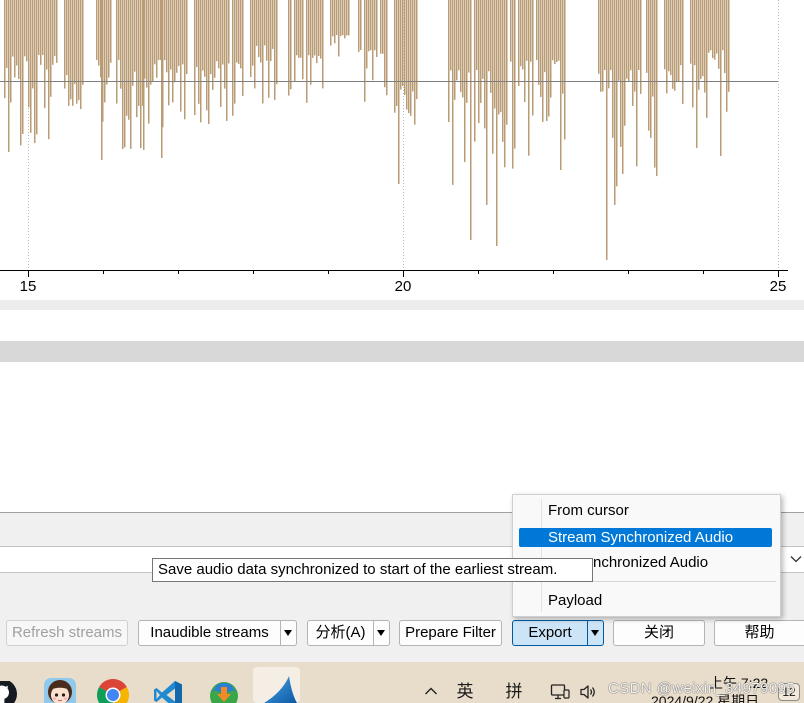 This screenshot has width=804, height=703. I want to click on close-button: 关闭, so click(659, 633).